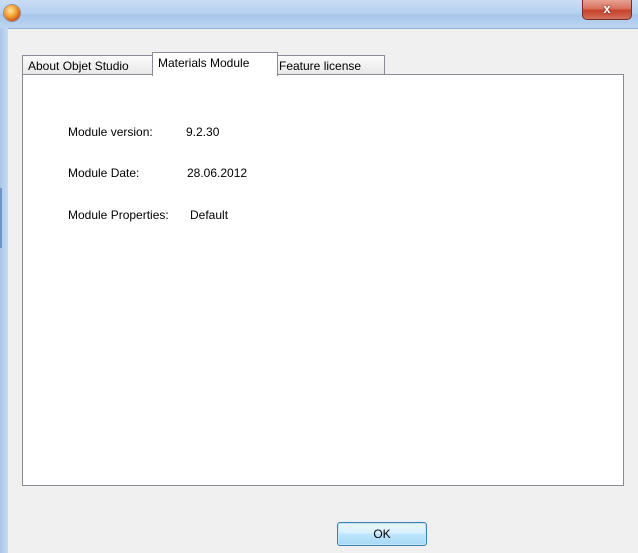  Describe the element at coordinates (12, 13) in the screenshot. I see `app-orb-icon` at that location.